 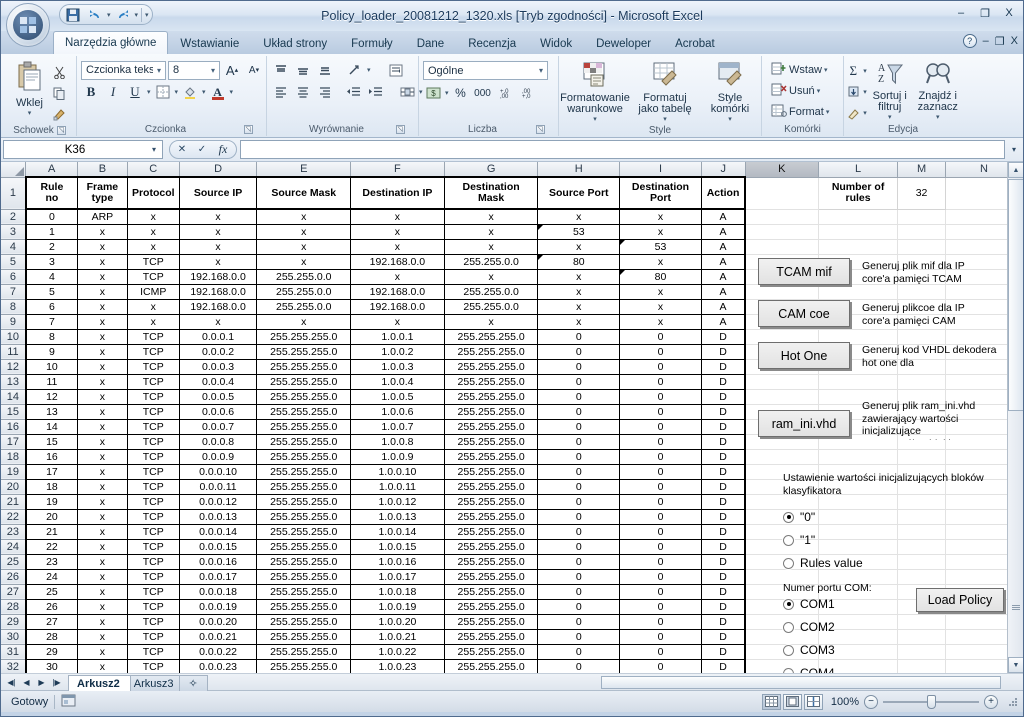 I want to click on cell-styles-caret-icon: ▾, so click(x=730, y=119).